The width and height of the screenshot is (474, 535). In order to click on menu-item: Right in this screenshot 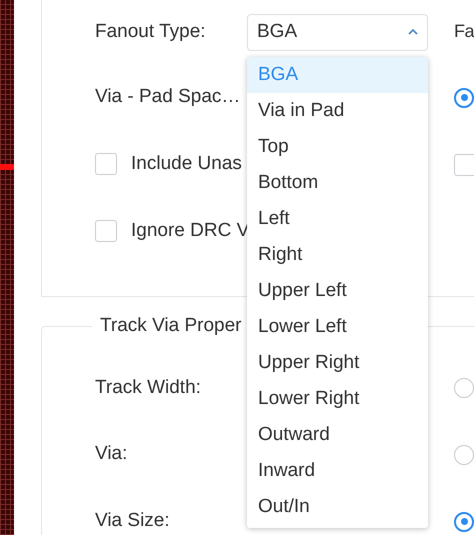, I will do `click(337, 254)`.